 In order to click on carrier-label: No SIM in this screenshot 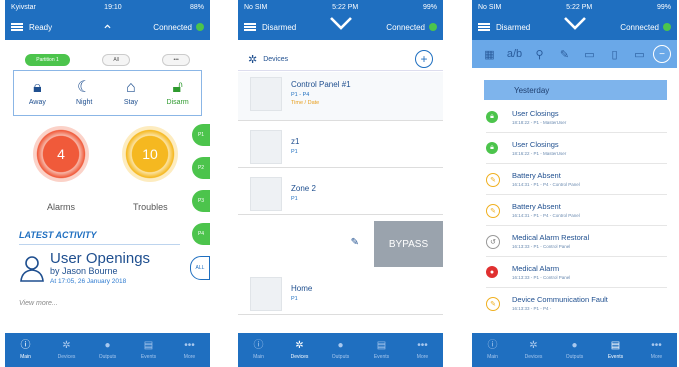, I will do `click(256, 7)`.